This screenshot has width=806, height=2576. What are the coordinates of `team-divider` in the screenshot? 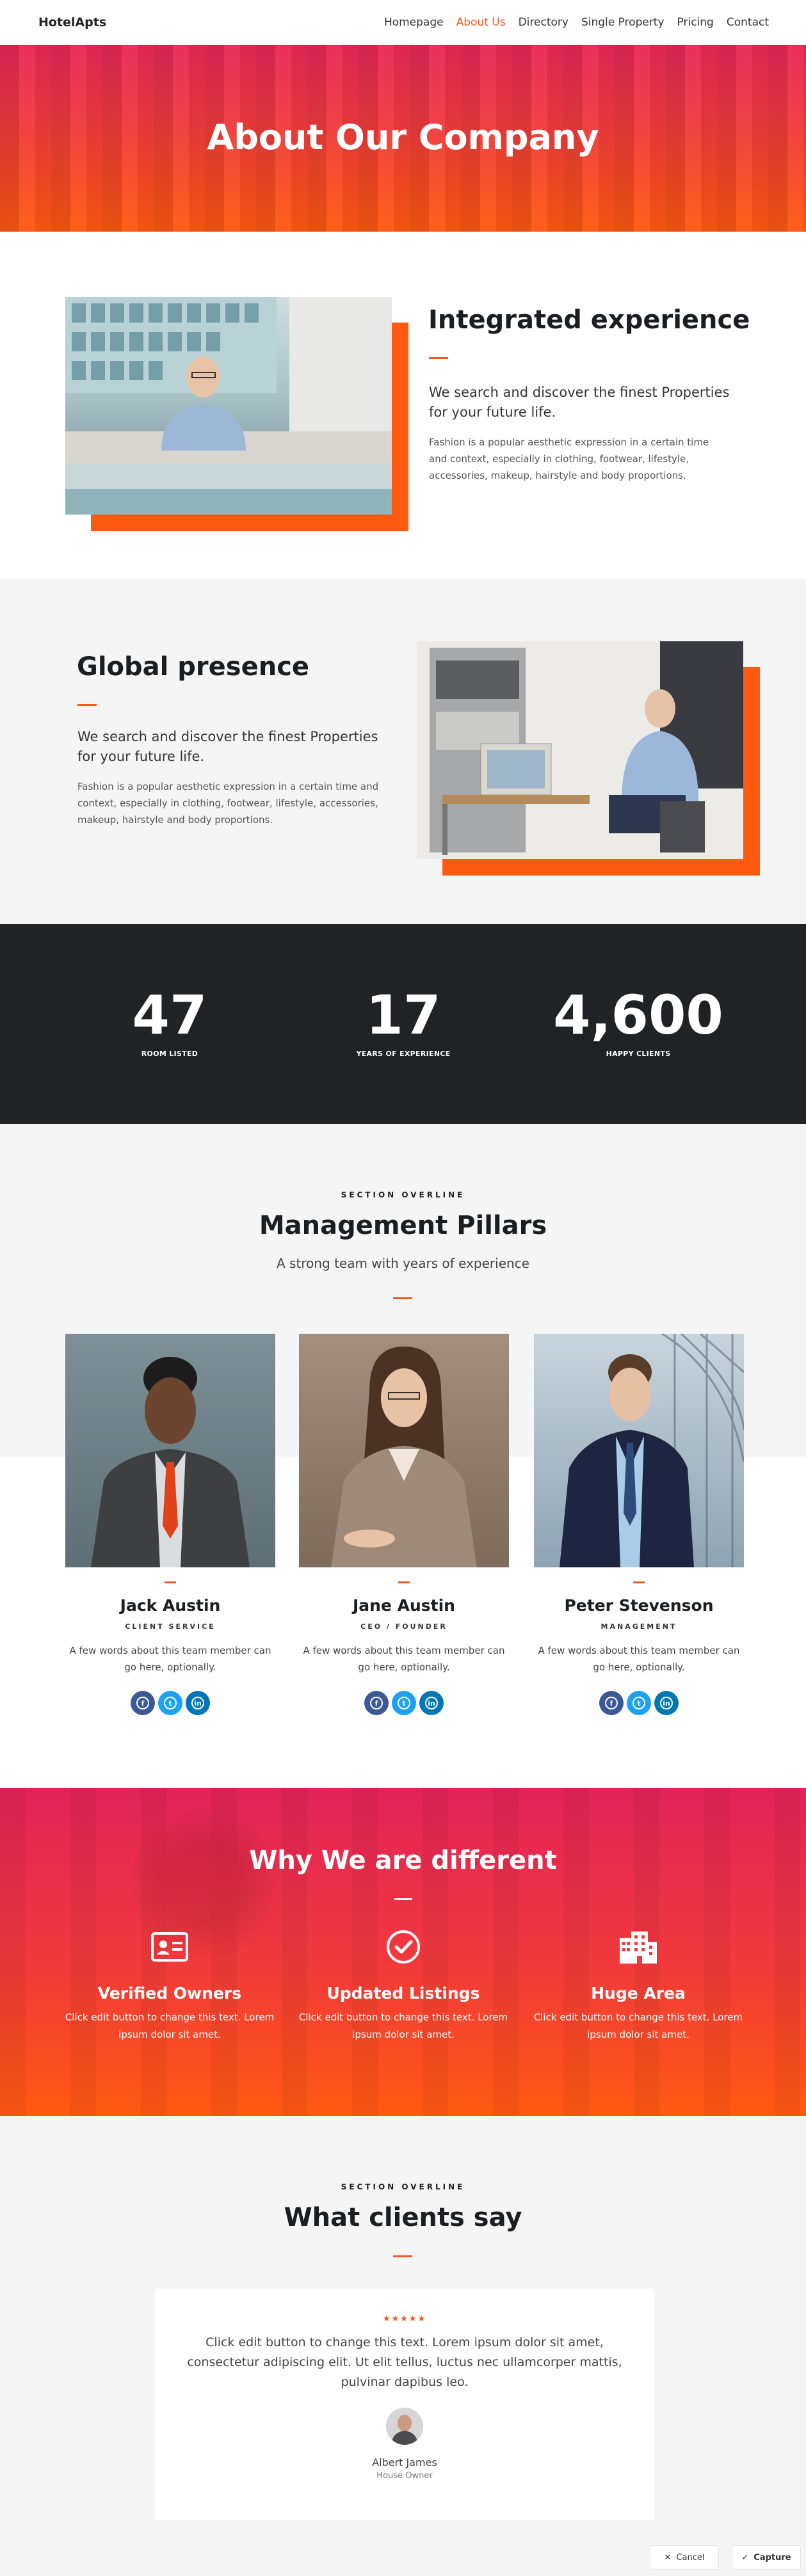 It's located at (402, 1298).